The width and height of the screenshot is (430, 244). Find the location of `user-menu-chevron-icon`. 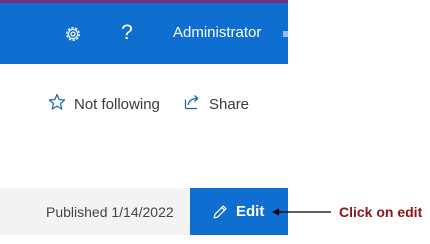

user-menu-chevron-icon is located at coordinates (285, 34).